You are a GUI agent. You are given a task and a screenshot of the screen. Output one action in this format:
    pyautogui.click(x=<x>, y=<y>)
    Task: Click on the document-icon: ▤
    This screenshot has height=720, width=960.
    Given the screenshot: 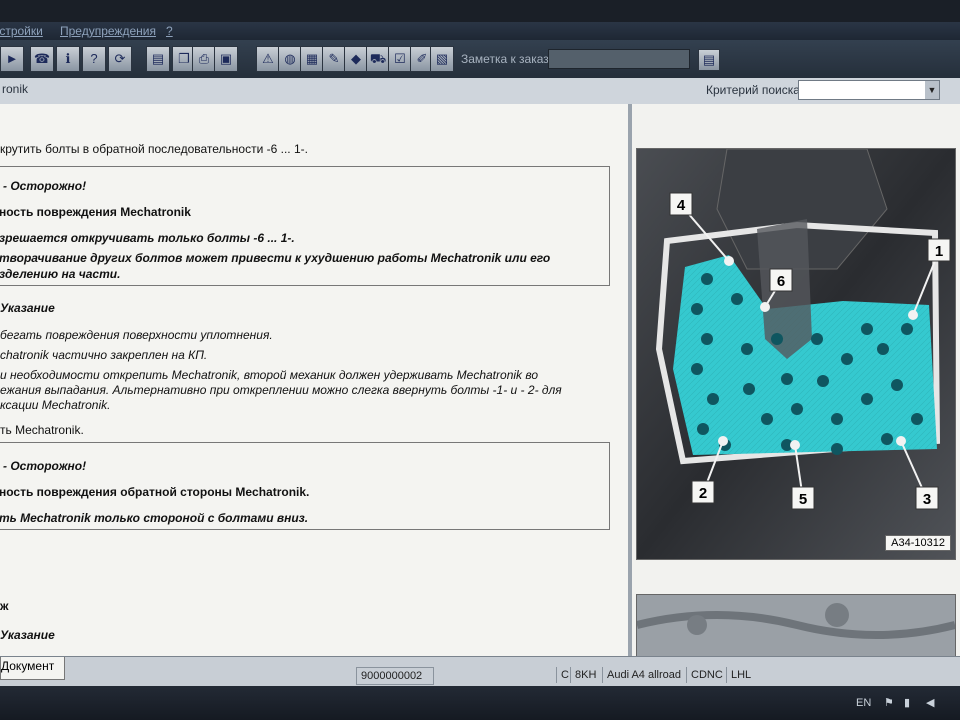 What is the action you would take?
    pyautogui.click(x=158, y=58)
    